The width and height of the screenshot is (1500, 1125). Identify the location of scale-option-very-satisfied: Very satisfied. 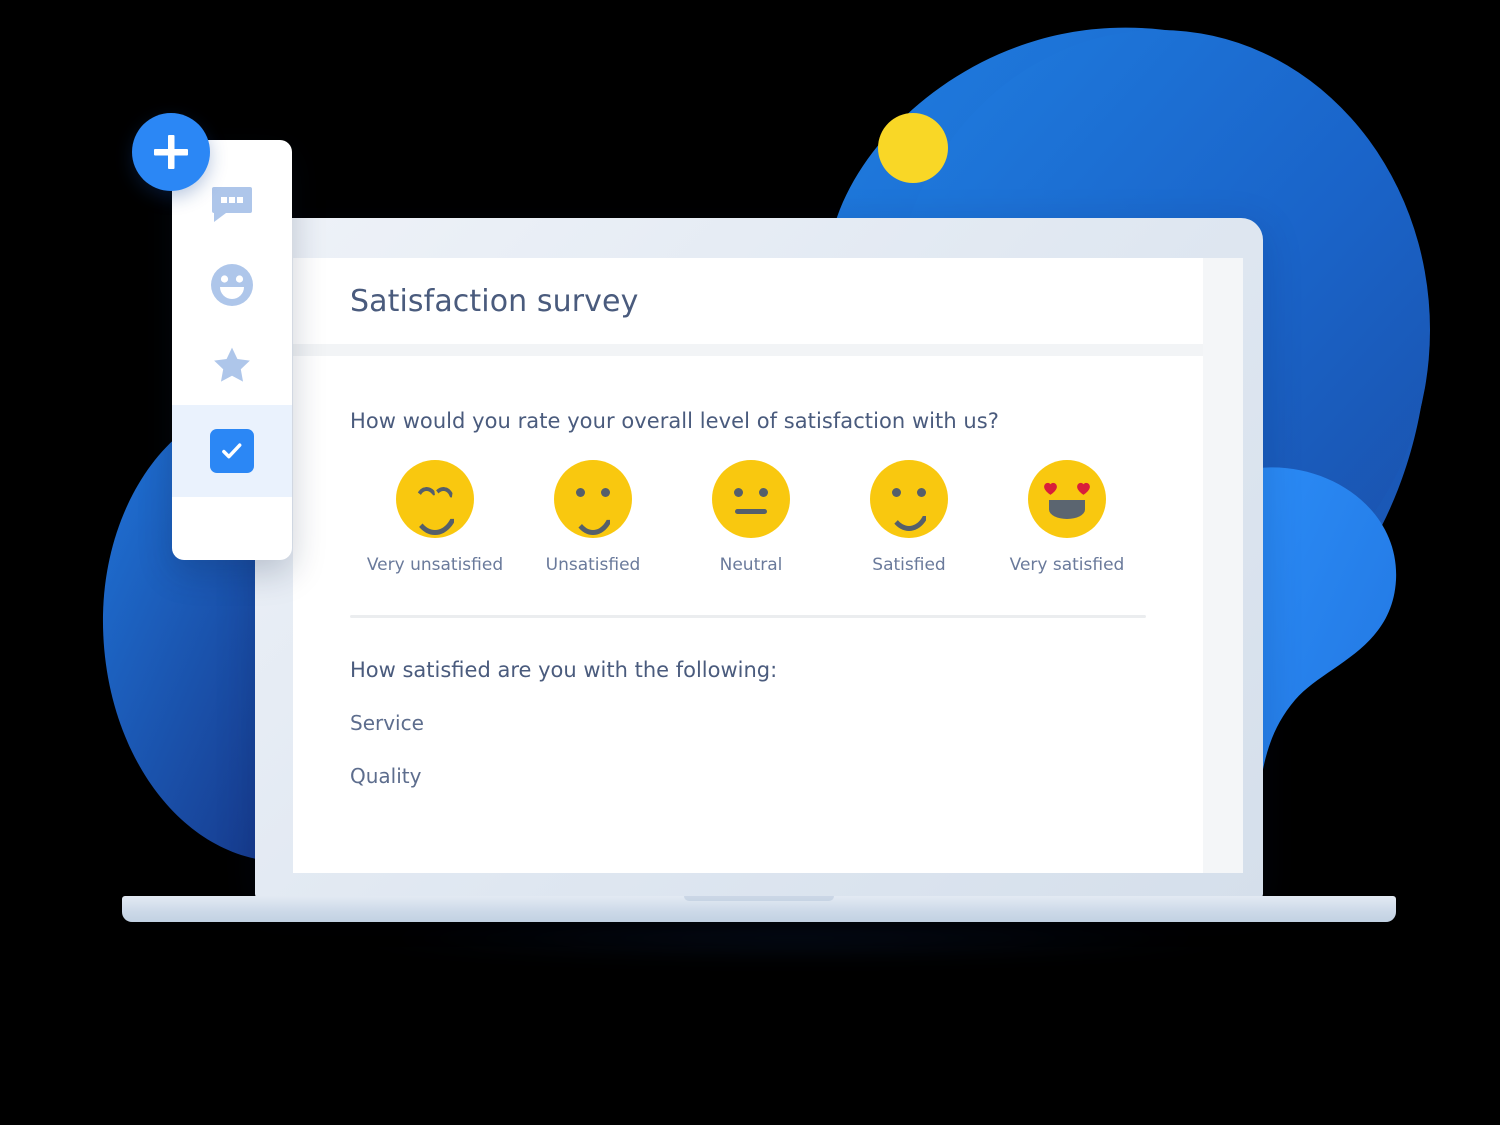
(1067, 517).